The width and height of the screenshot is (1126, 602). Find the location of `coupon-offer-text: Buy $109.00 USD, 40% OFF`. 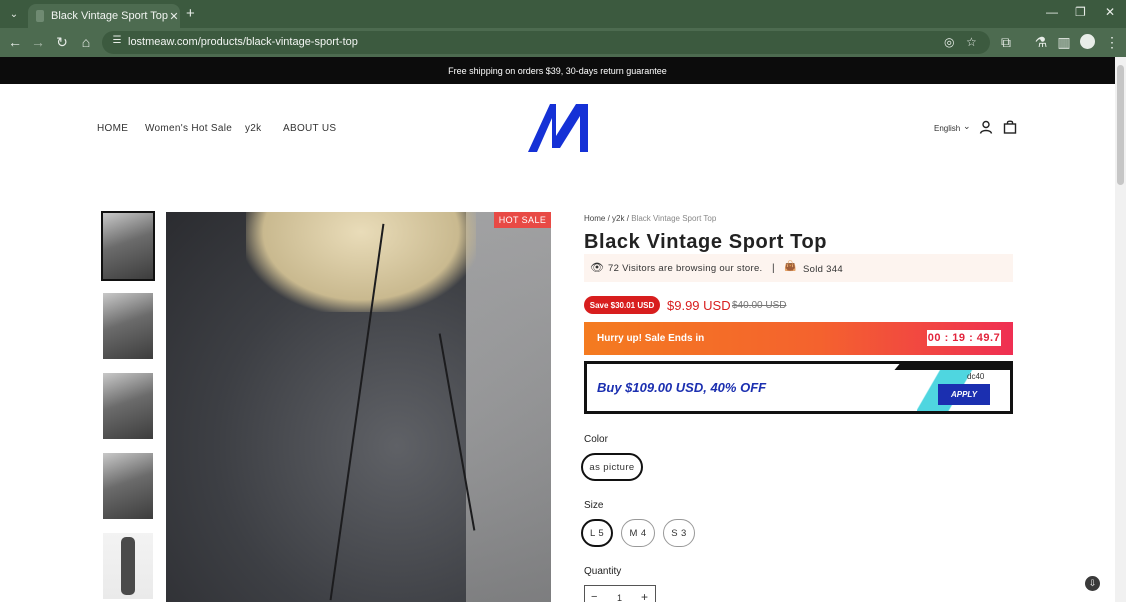

coupon-offer-text: Buy $109.00 USD, 40% OFF is located at coordinates (682, 387).